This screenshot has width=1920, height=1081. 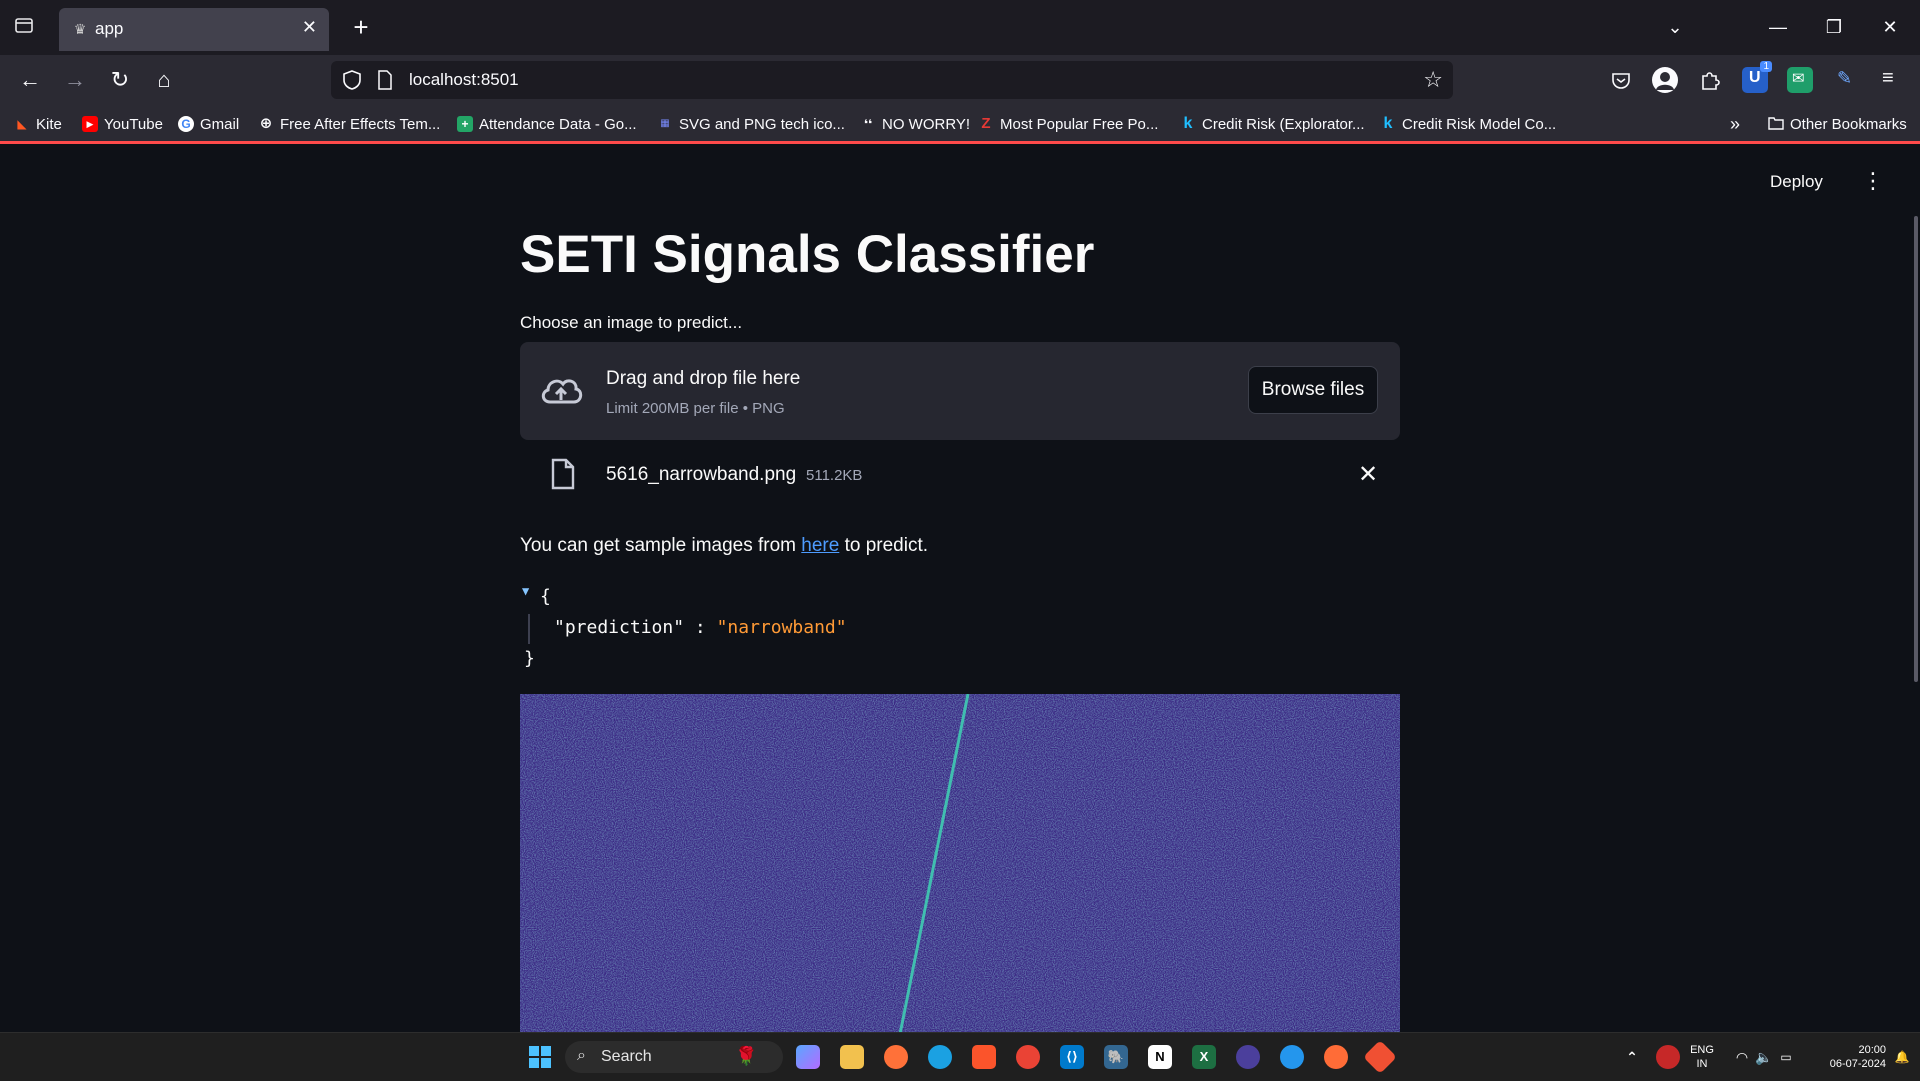 What do you see at coordinates (465, 124) in the screenshot?
I see `sheets-icon: +` at bounding box center [465, 124].